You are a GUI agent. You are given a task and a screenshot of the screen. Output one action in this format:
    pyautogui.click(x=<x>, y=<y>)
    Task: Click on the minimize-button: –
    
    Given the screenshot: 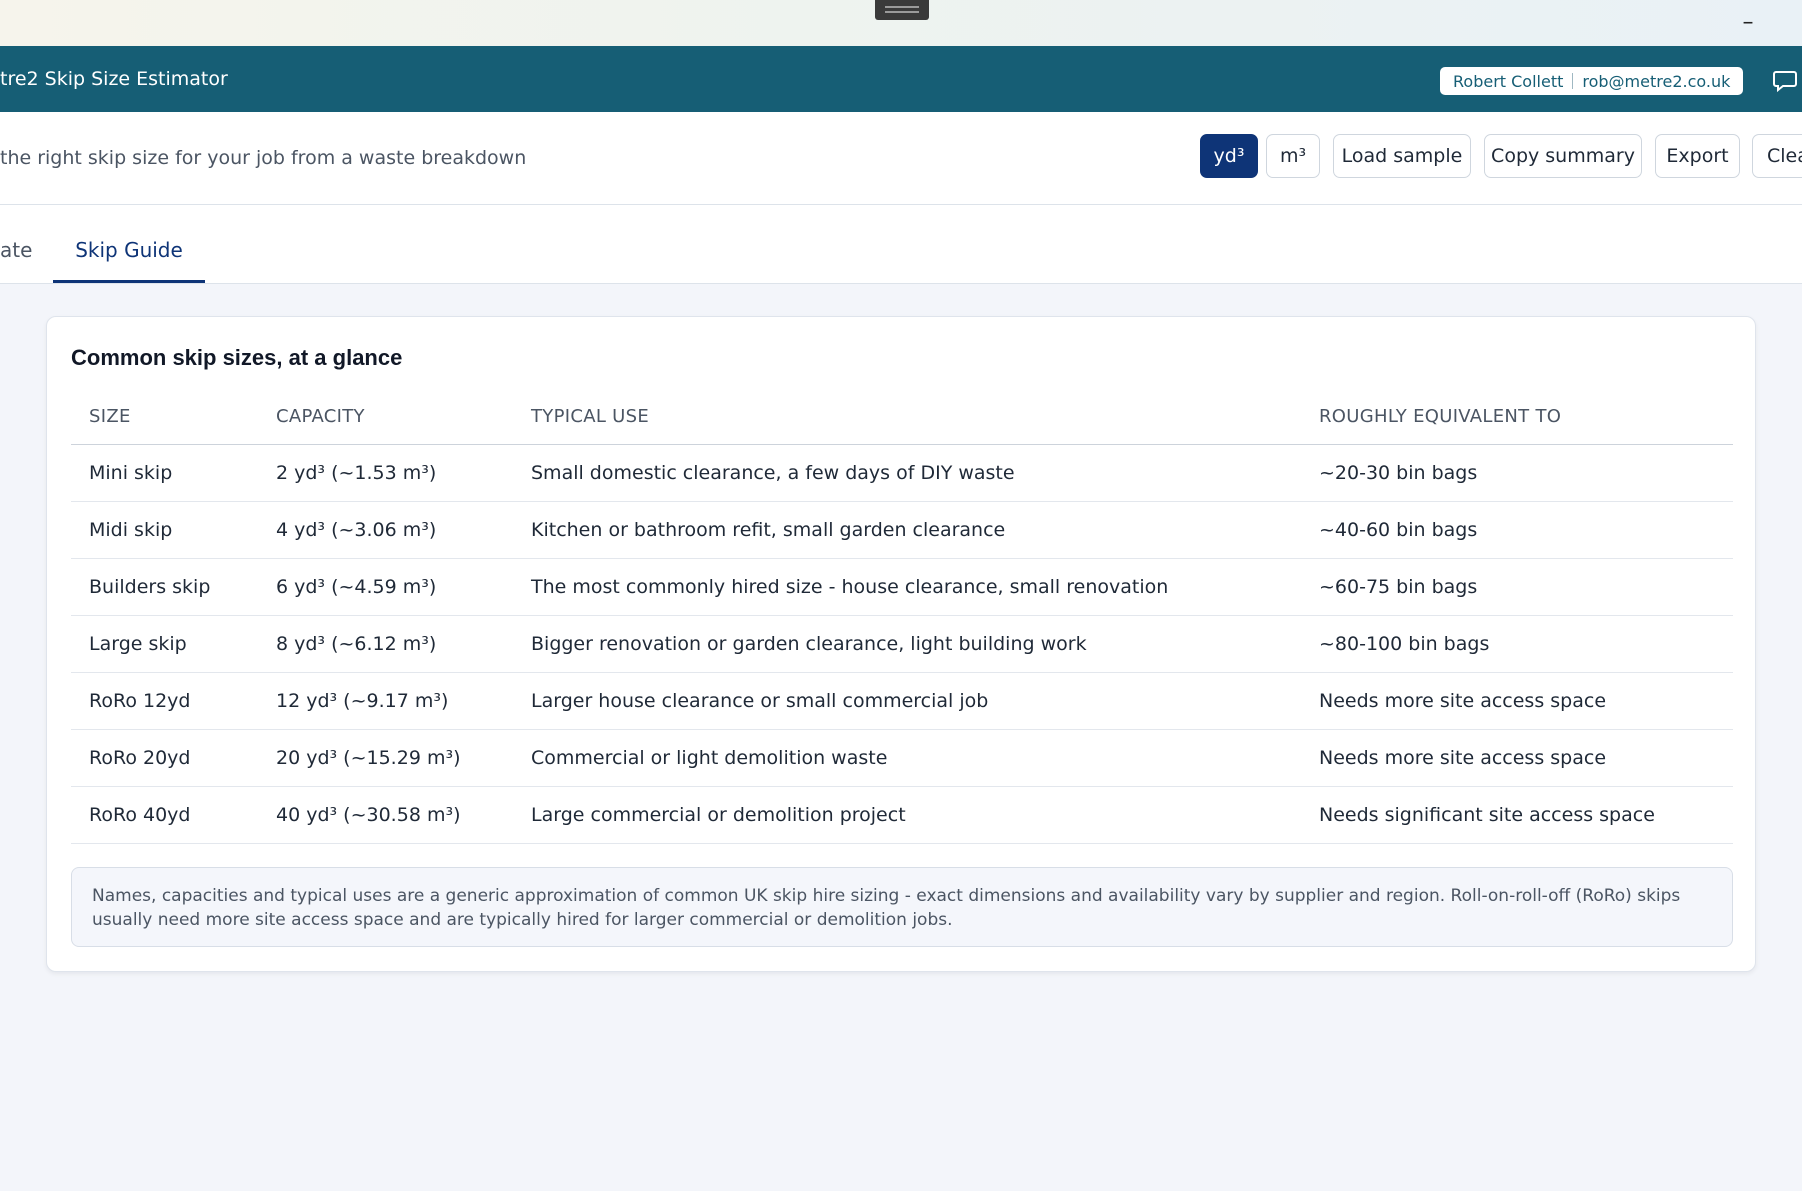 What is the action you would take?
    pyautogui.click(x=1748, y=23)
    